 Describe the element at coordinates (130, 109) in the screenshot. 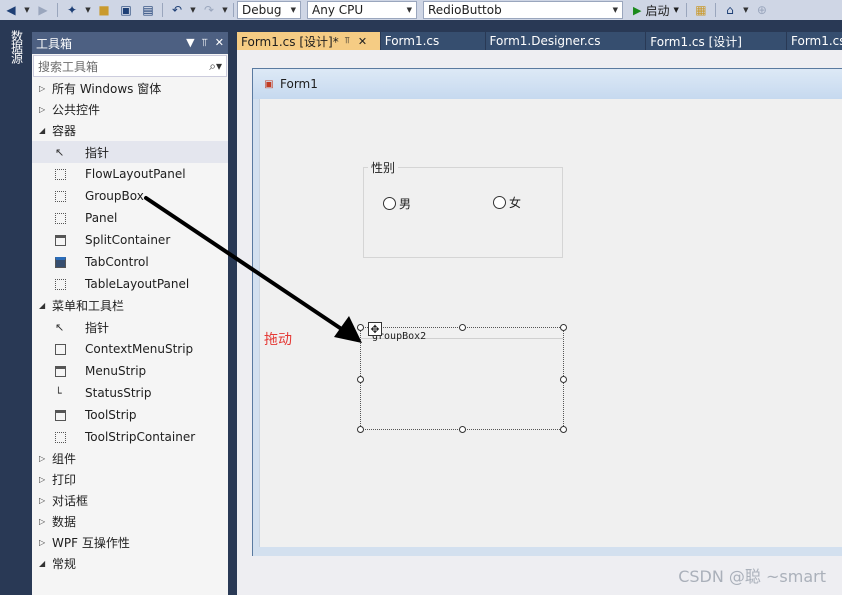

I see `toolbox-category: ▷ 公共控件` at that location.